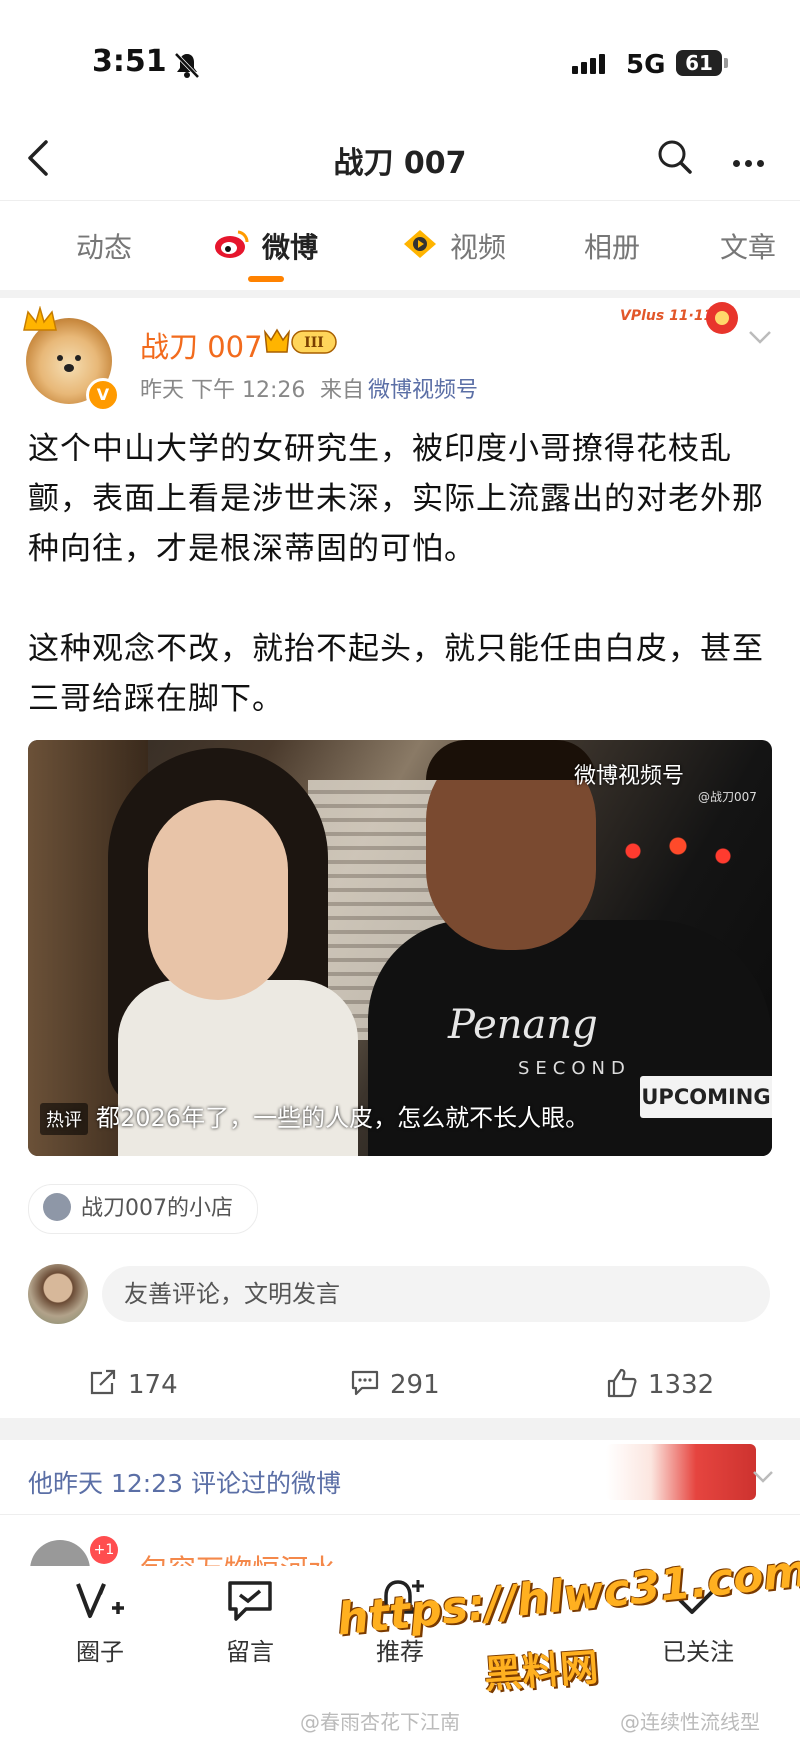 The width and height of the screenshot is (800, 1739). I want to click on video-watermark: 微博视频号, so click(629, 776).